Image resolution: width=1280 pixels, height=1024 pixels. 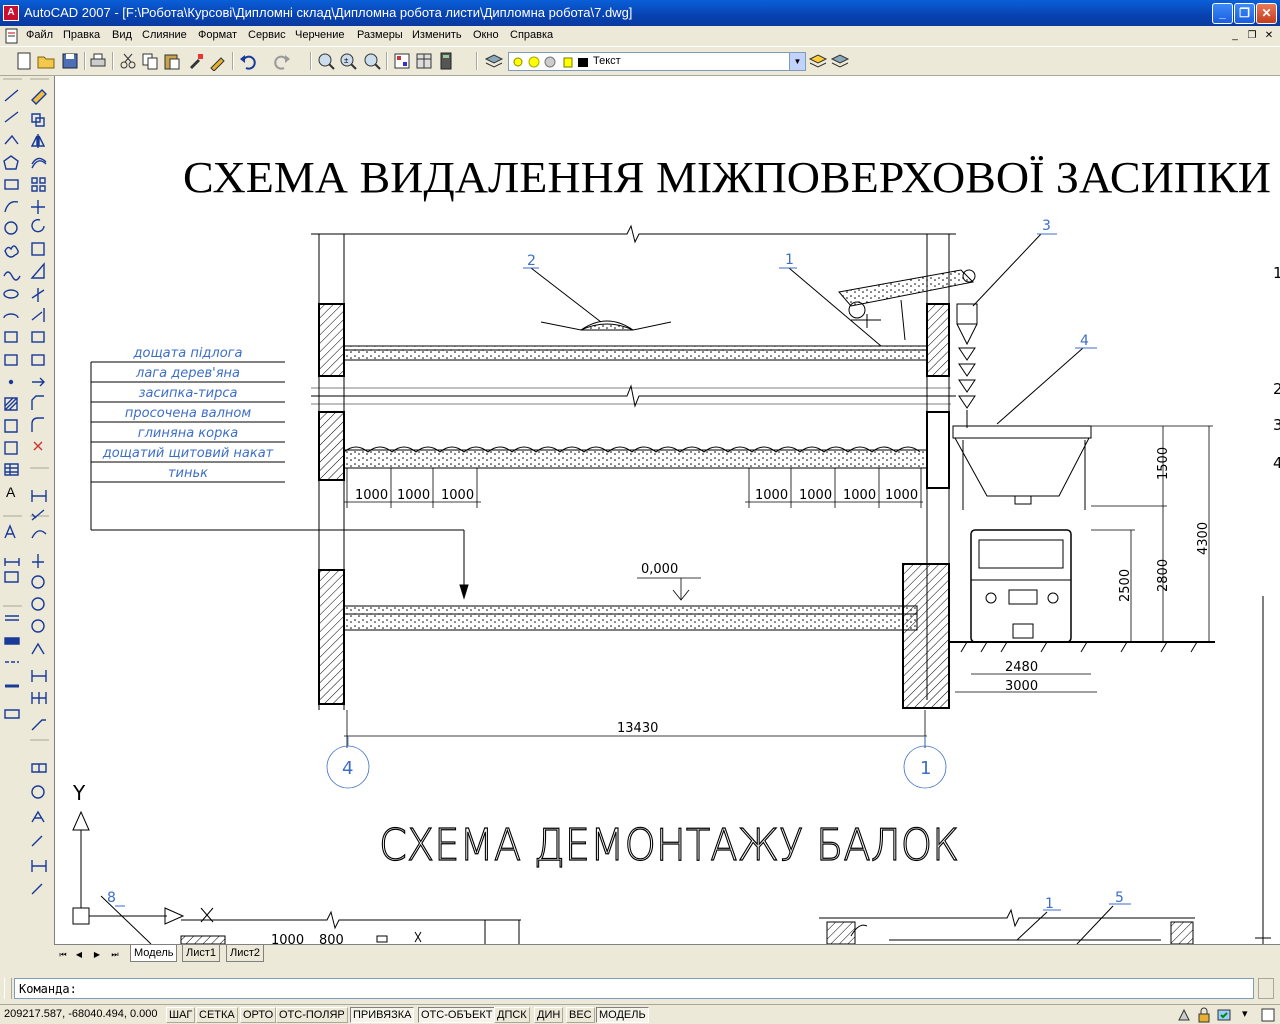 I want to click on redo-icon, so click(x=282, y=61).